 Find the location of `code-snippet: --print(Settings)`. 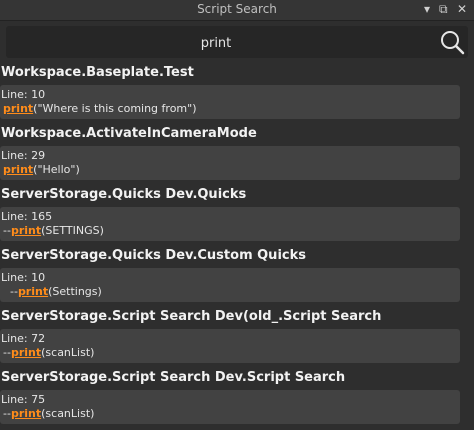

code-snippet: --print(Settings) is located at coordinates (230, 292).